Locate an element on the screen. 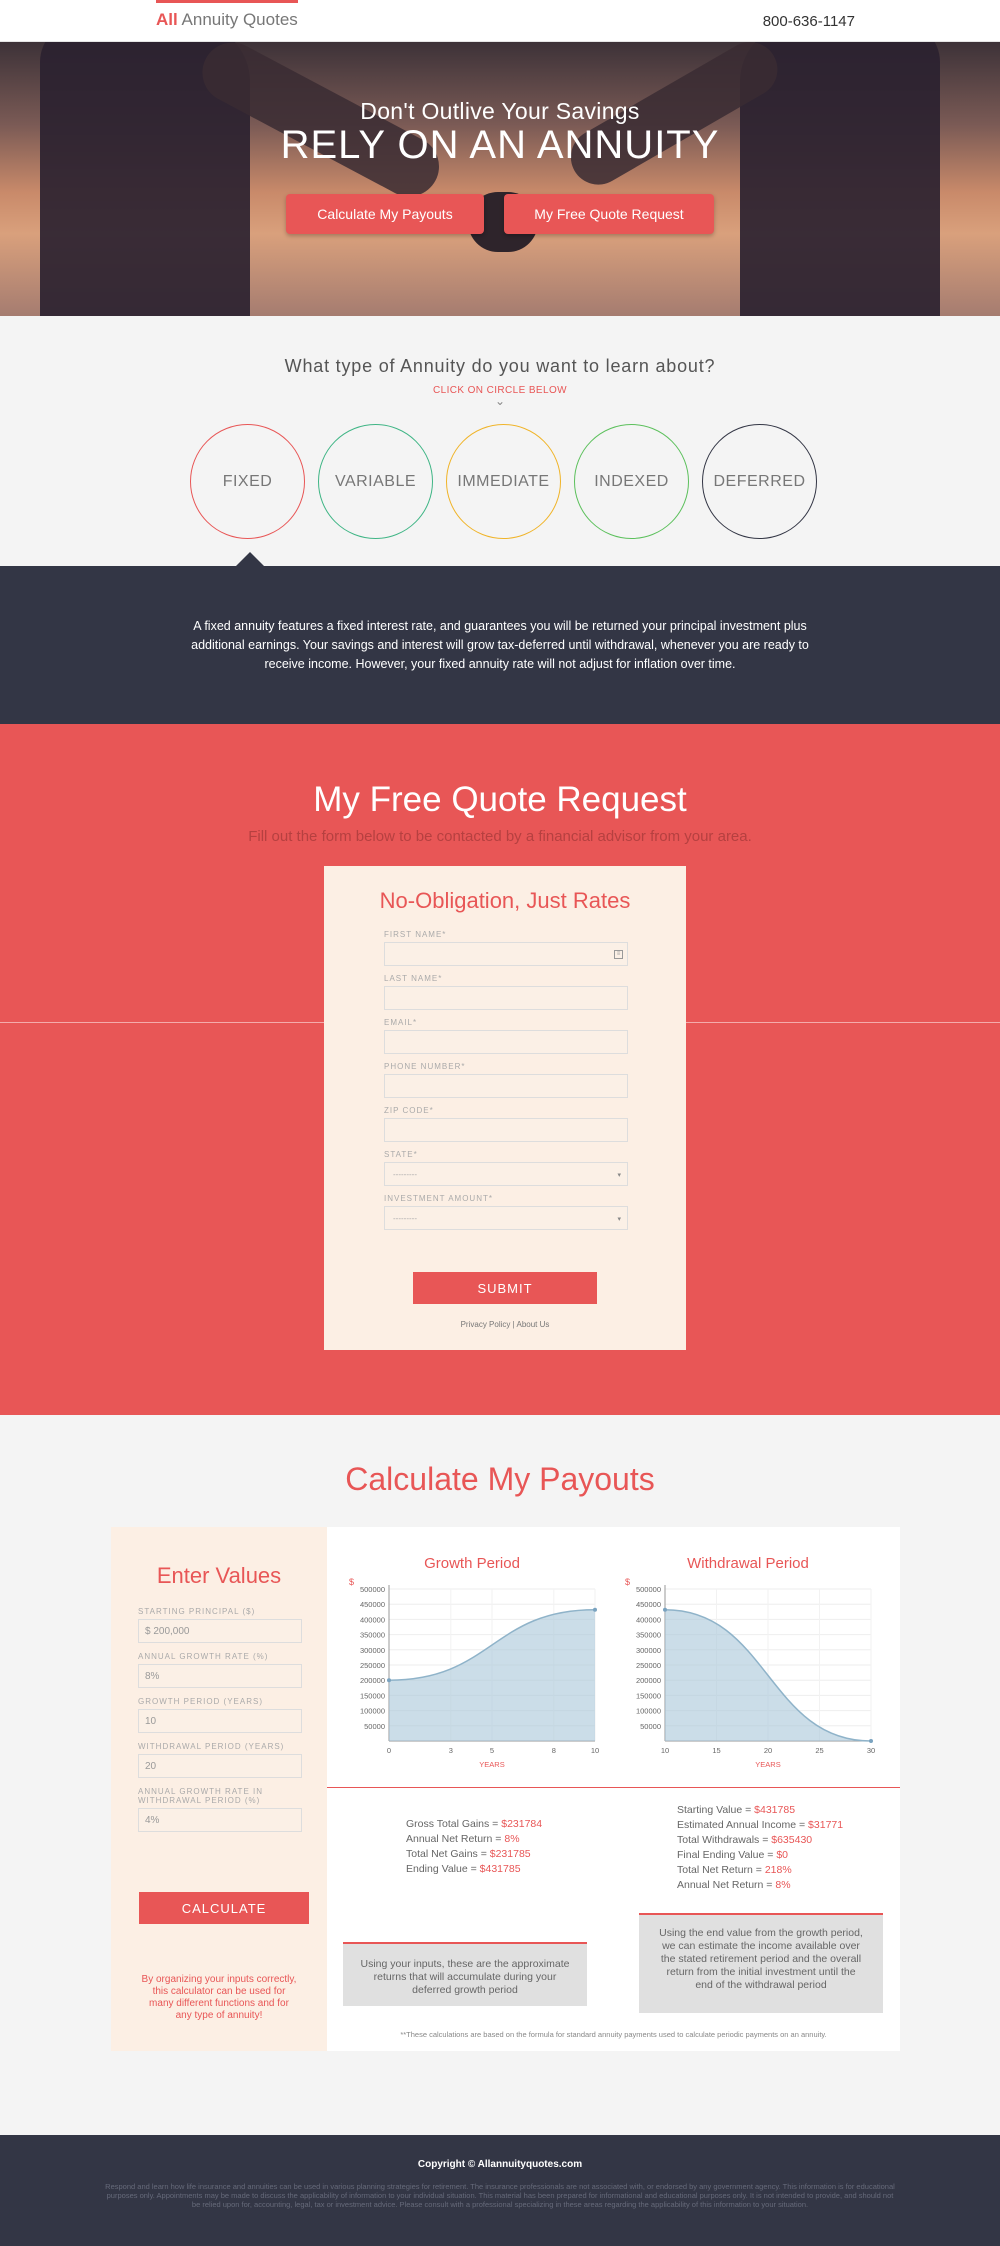 The height and width of the screenshot is (2246, 1000). submit-button: SUBMIT is located at coordinates (505, 1288).